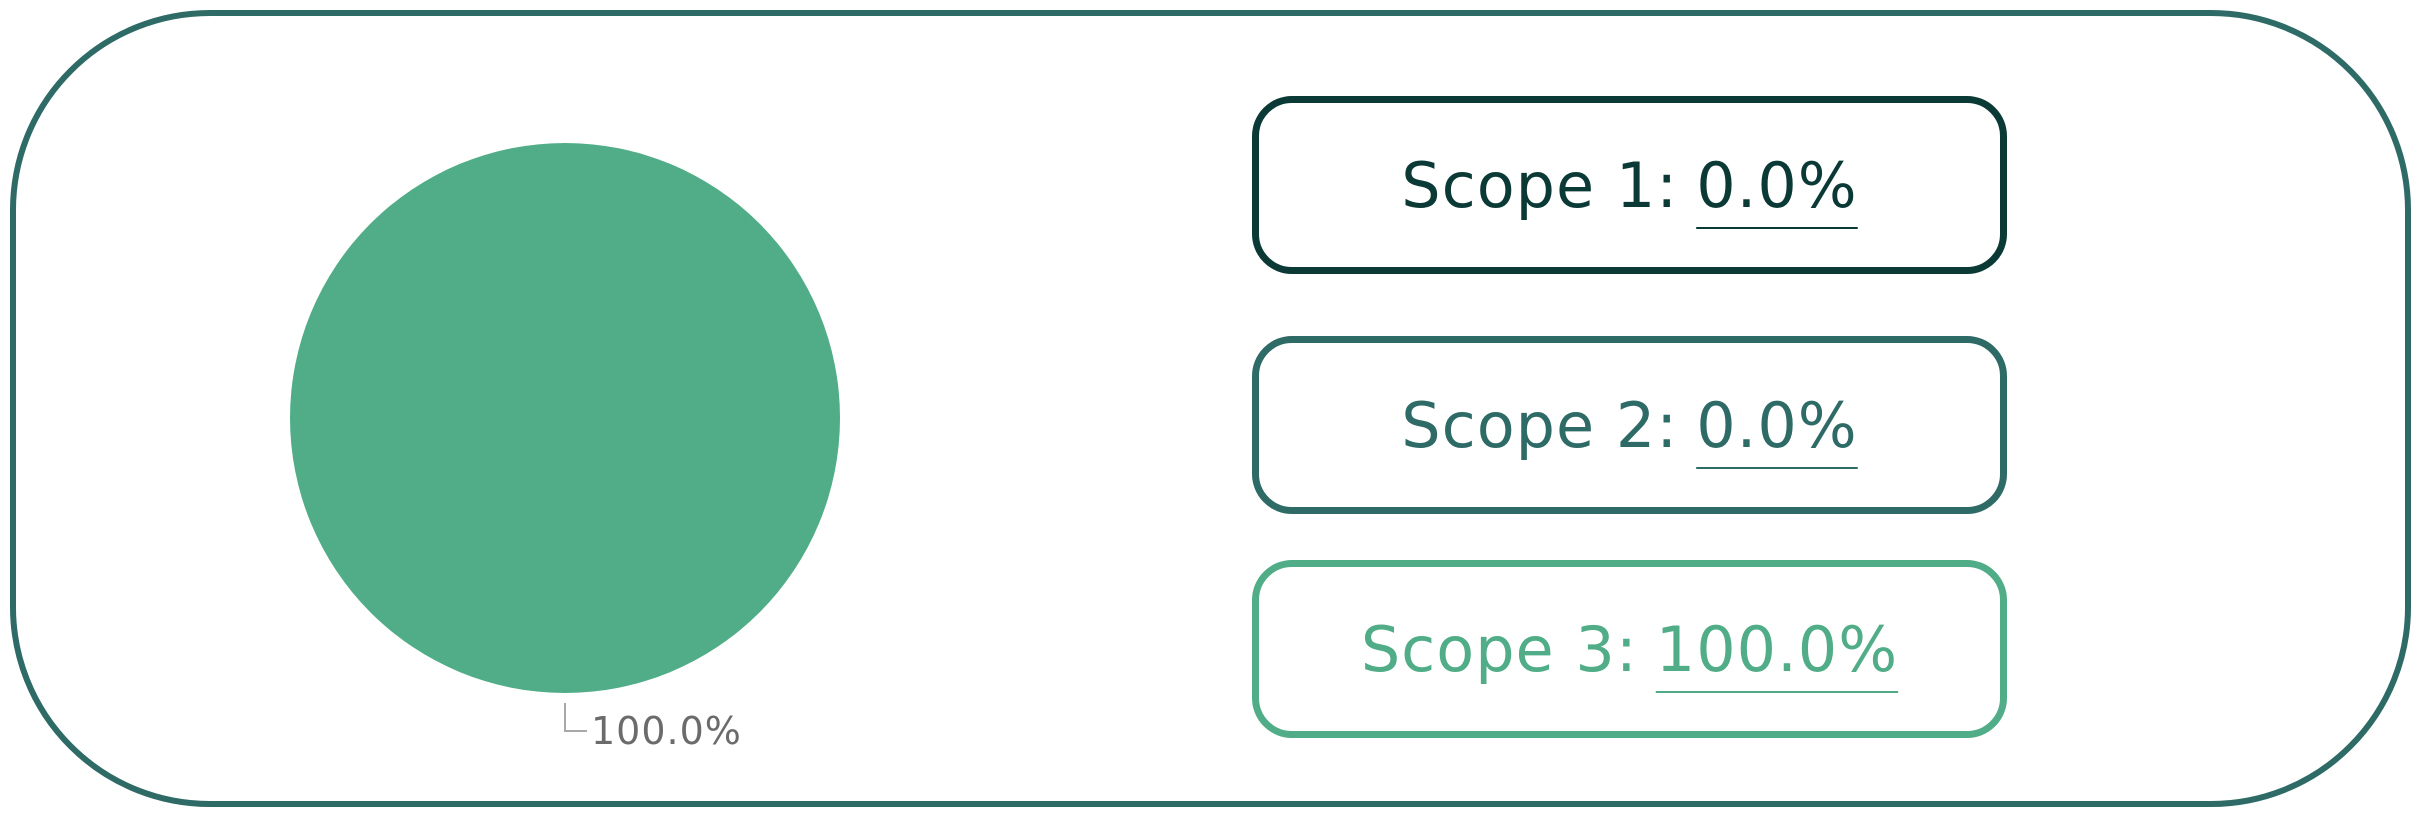 Image resolution: width=2421 pixels, height=817 pixels. What do you see at coordinates (1540, 425) in the screenshot?
I see `scope-2-label: Scope 2:` at bounding box center [1540, 425].